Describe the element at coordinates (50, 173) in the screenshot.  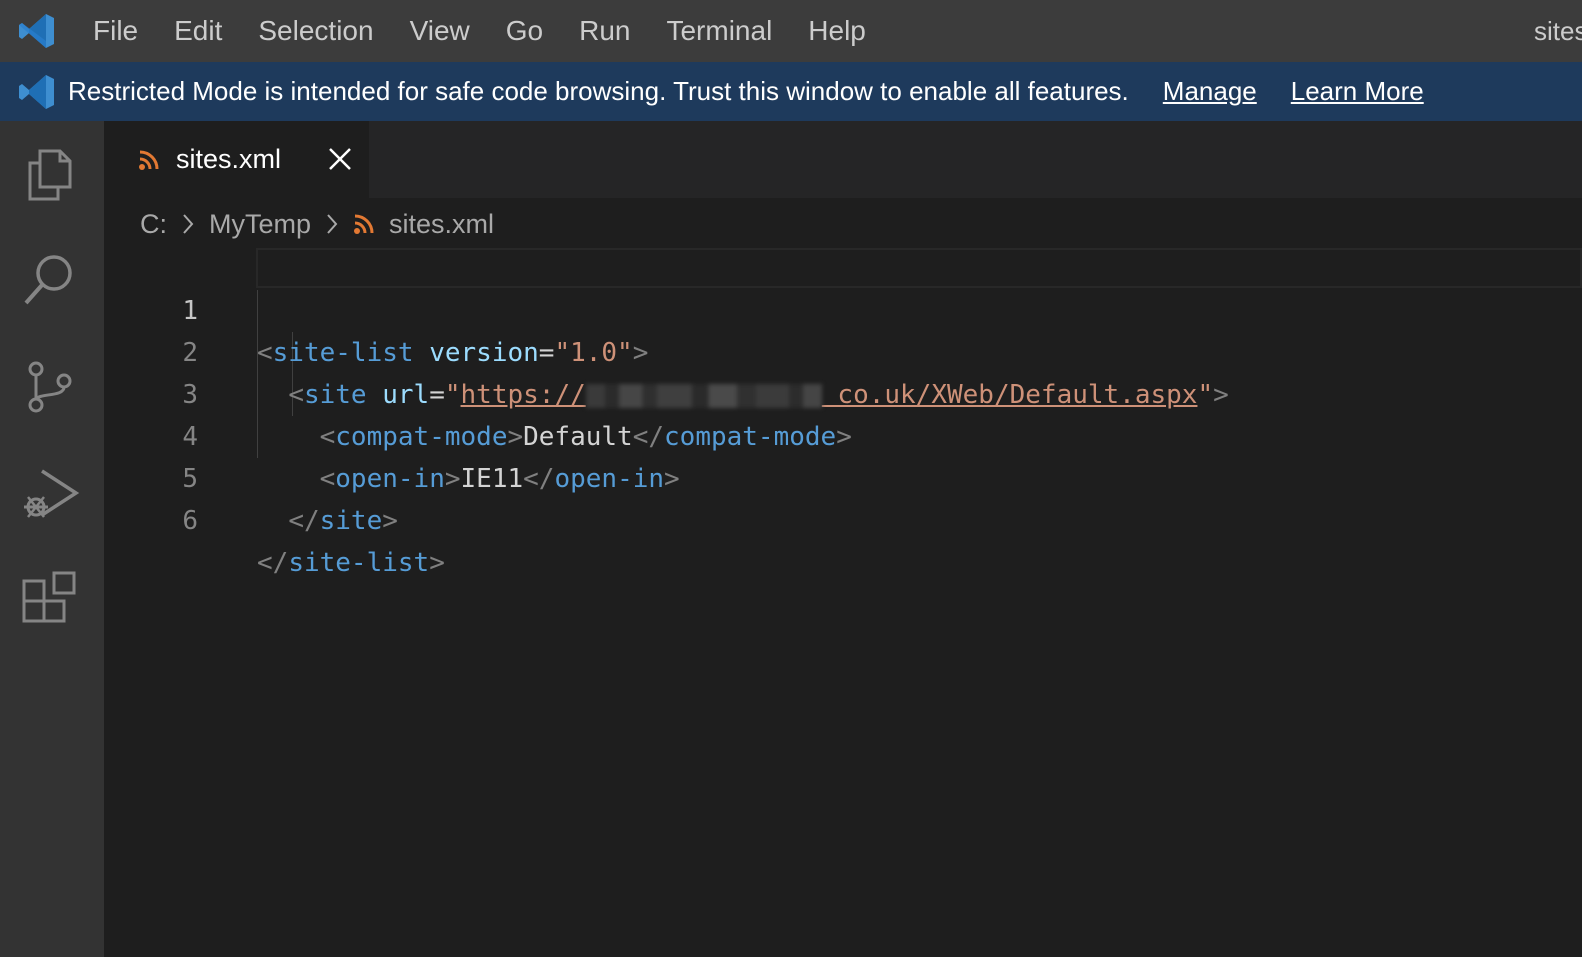
I see `files-icon` at that location.